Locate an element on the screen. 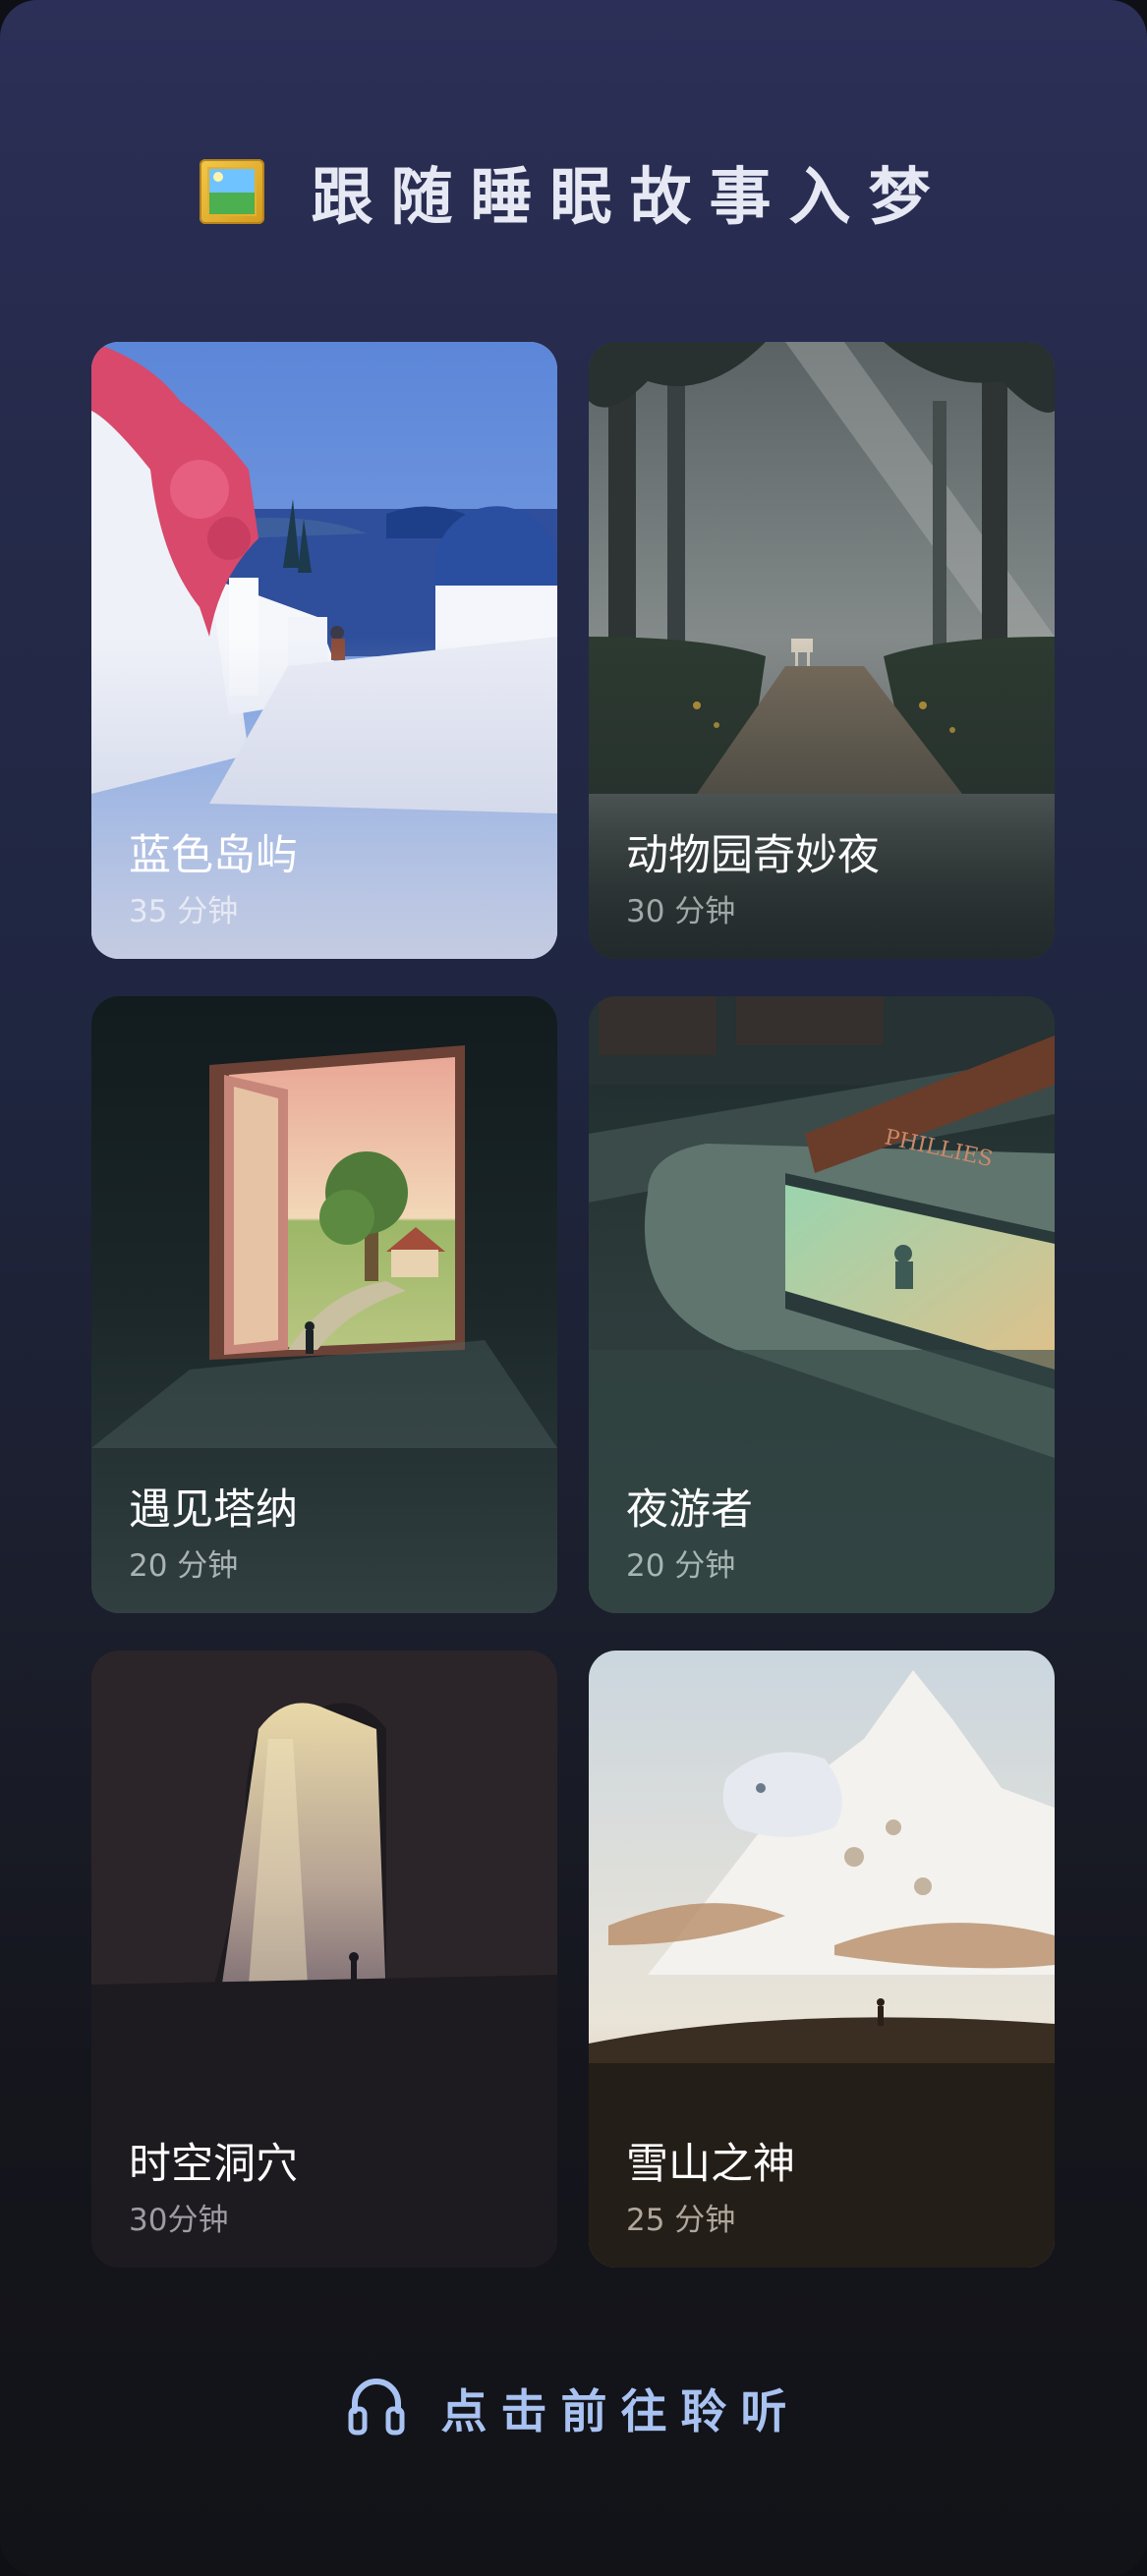 This screenshot has width=1147, height=2576. story-card-time-cave: 时空洞穴 30分钟 is located at coordinates (324, 1959).